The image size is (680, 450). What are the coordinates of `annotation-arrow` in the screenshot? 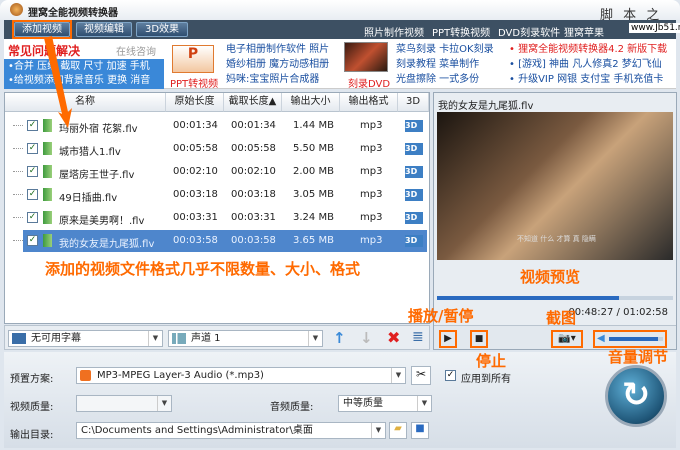 It's located at (58, 82).